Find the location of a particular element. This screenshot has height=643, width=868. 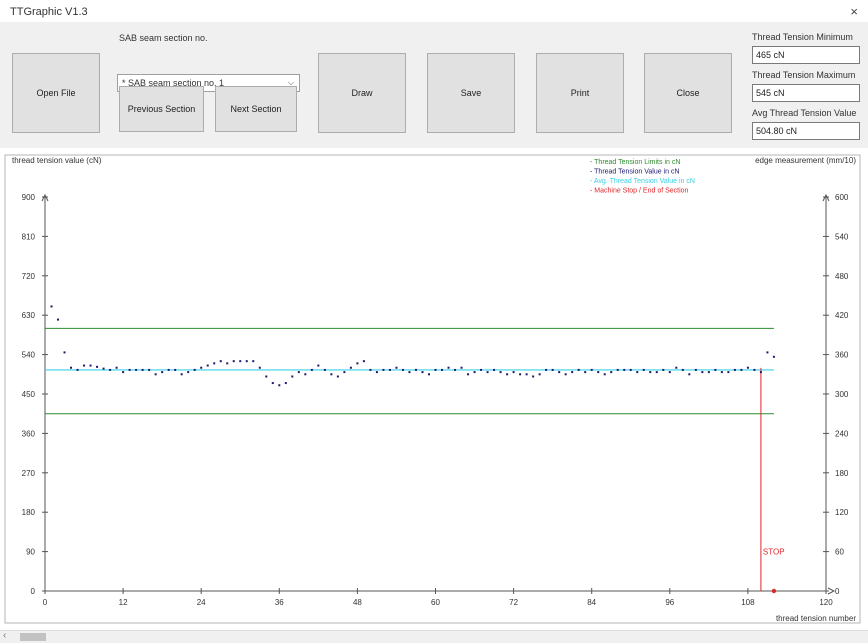

max-field: 545 cN is located at coordinates (806, 93).